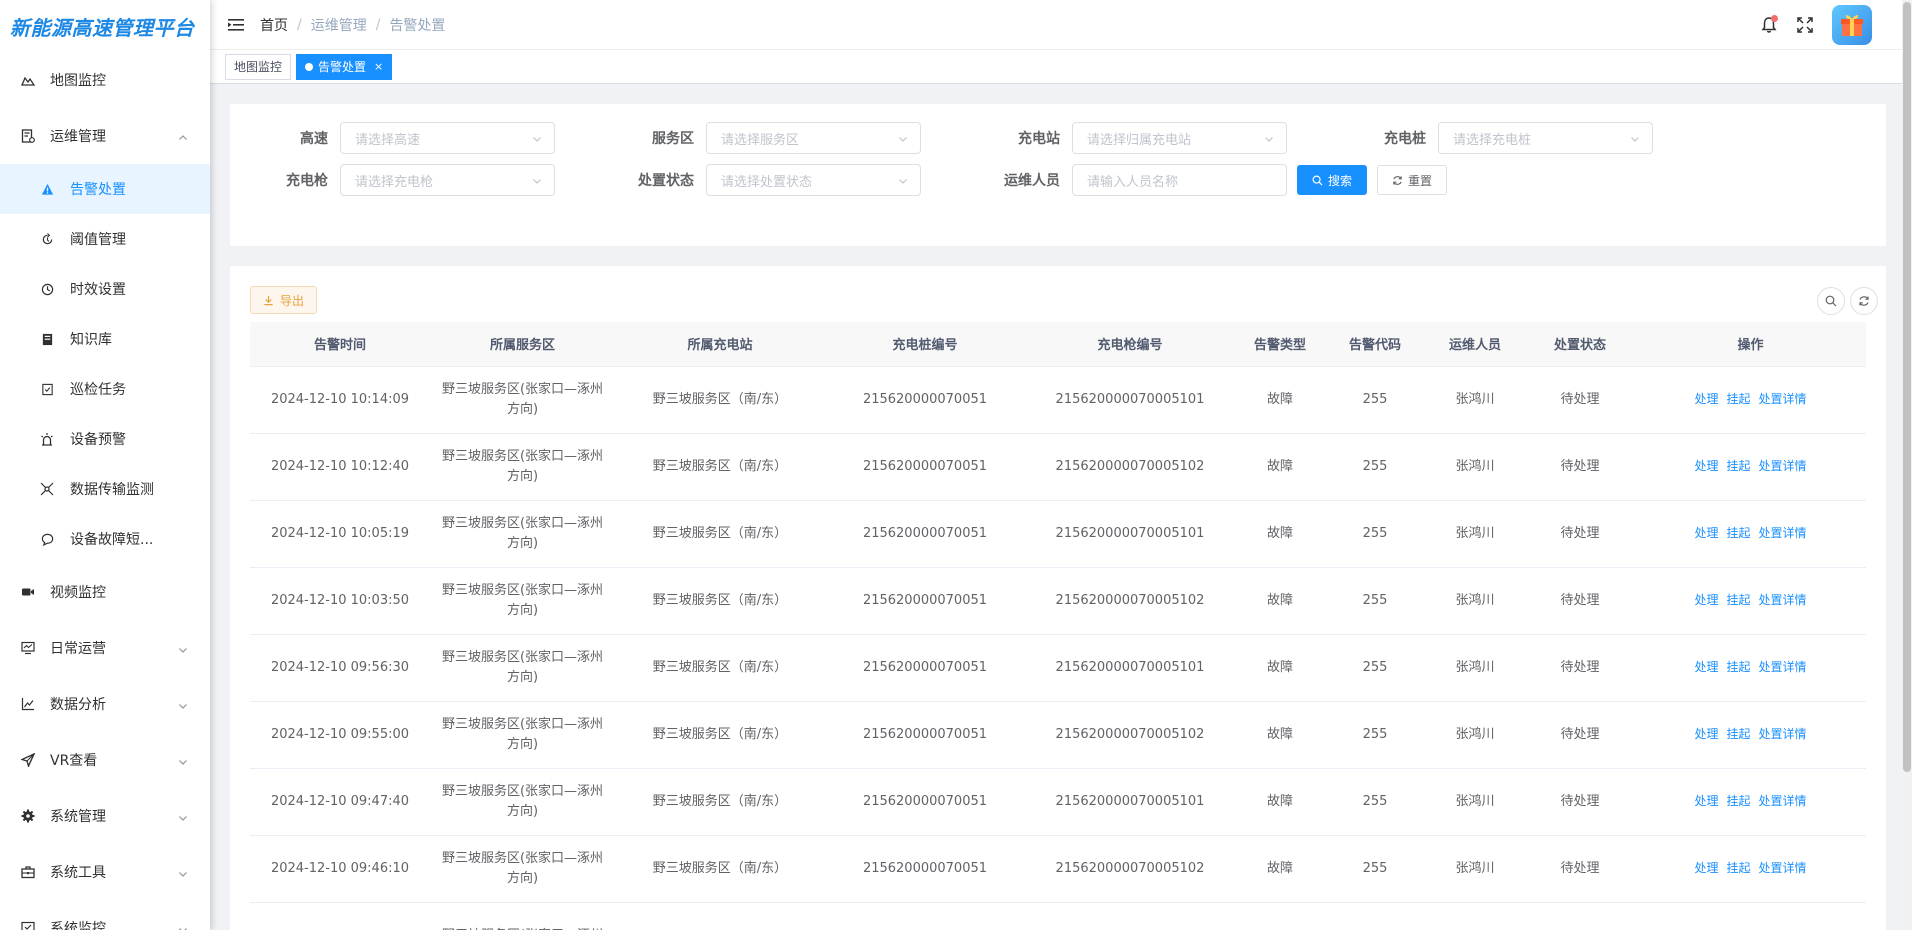 Image resolution: width=1912 pixels, height=930 pixels. I want to click on monitor-icon, so click(28, 648).